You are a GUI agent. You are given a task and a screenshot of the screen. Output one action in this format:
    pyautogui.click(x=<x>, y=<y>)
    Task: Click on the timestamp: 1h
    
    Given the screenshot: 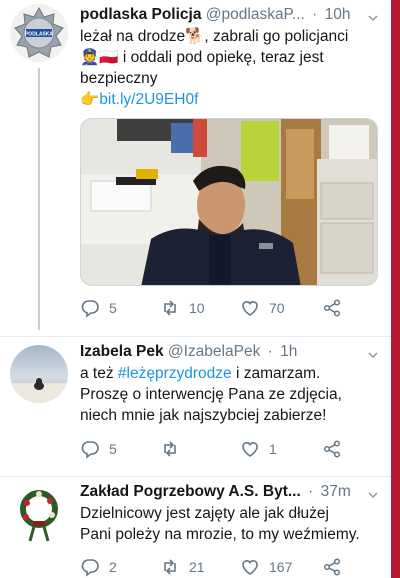 What is the action you would take?
    pyautogui.click(x=288, y=351)
    